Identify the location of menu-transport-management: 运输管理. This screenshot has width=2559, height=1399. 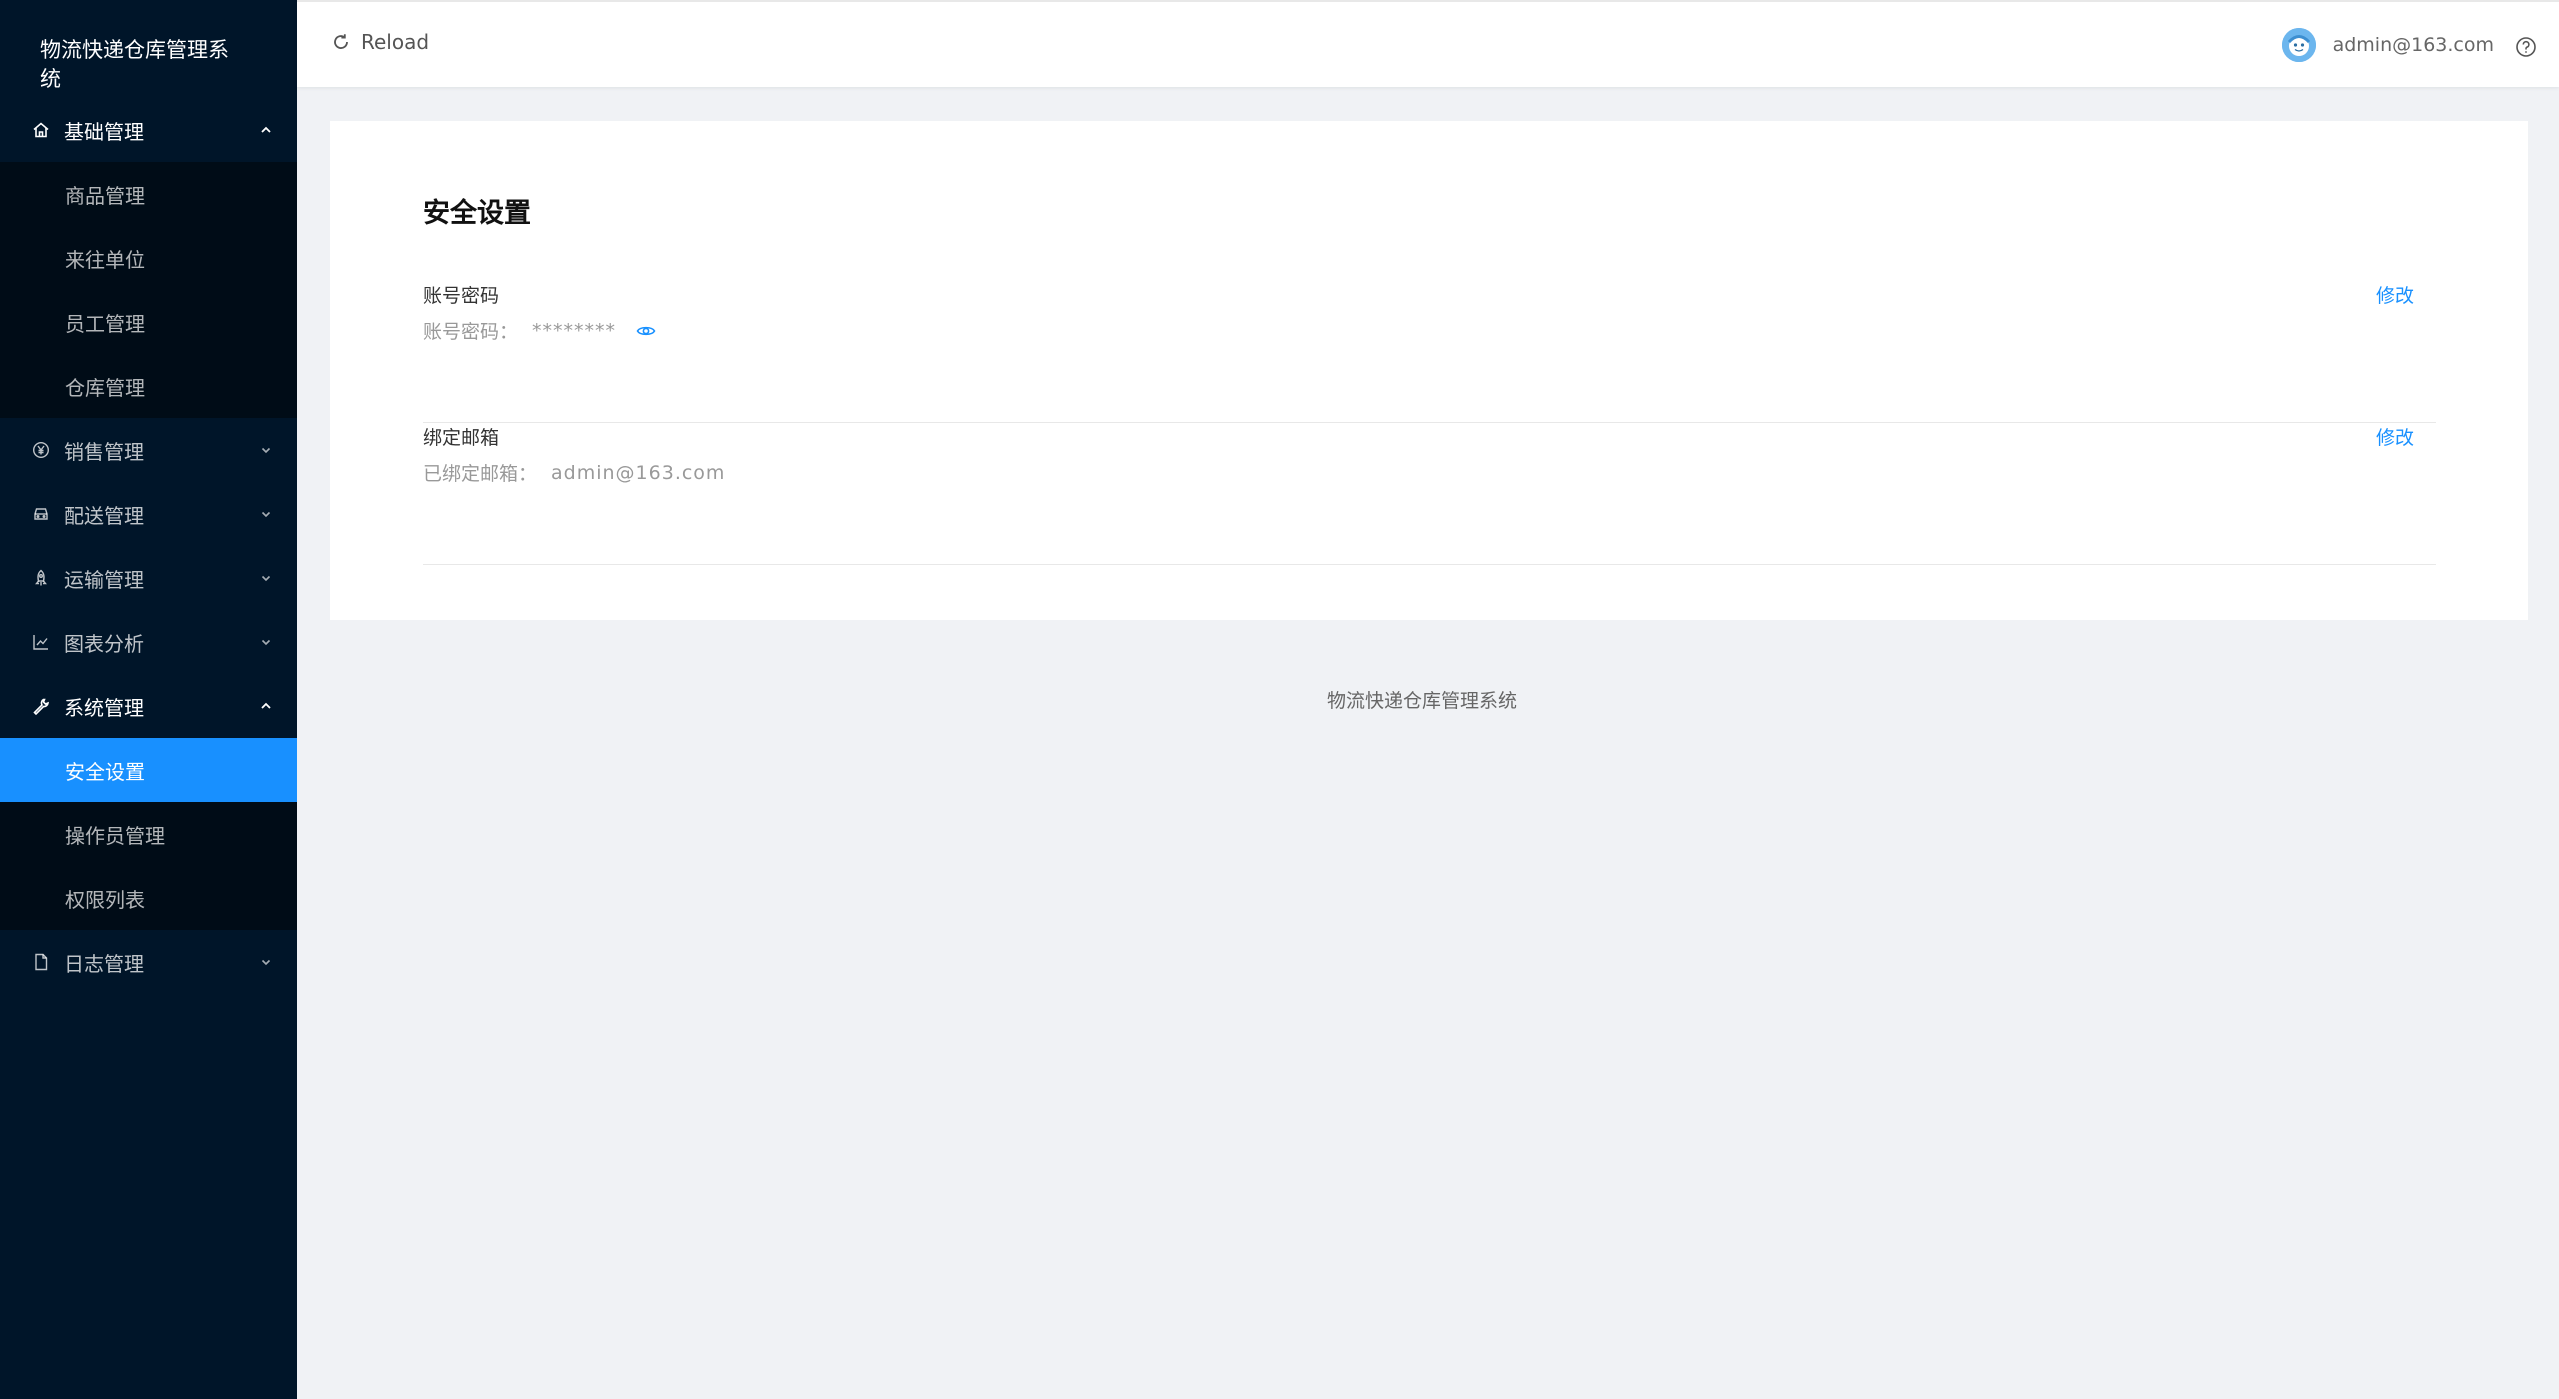
(148, 578).